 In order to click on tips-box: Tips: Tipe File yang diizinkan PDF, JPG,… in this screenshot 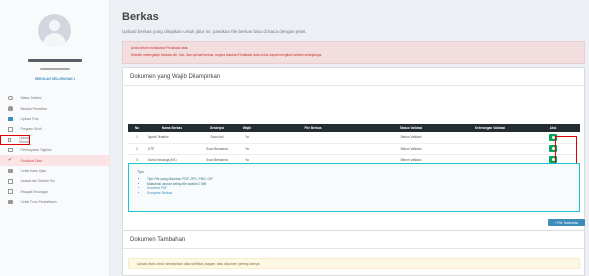, I will do `click(354, 187)`.